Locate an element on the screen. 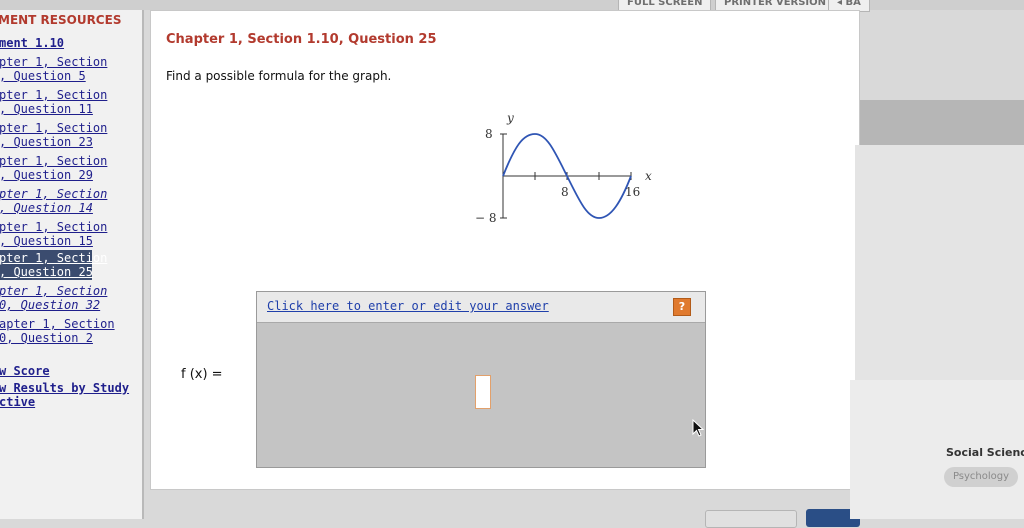  y-label-neg8: − 8 is located at coordinates (486, 218).